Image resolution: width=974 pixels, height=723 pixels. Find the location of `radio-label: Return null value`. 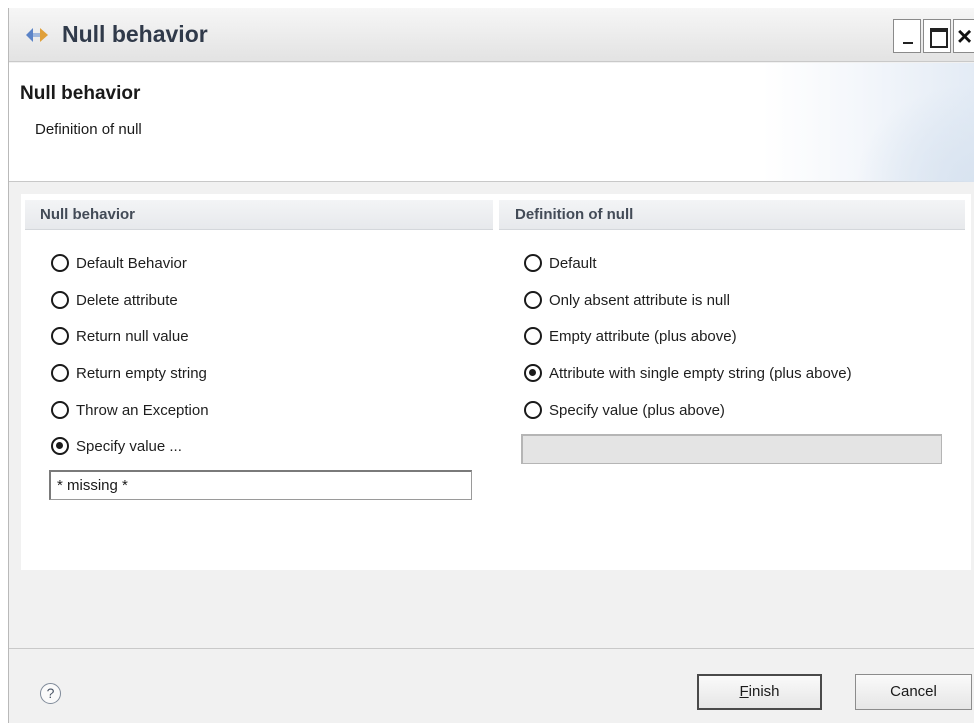

radio-label: Return null value is located at coordinates (132, 336).